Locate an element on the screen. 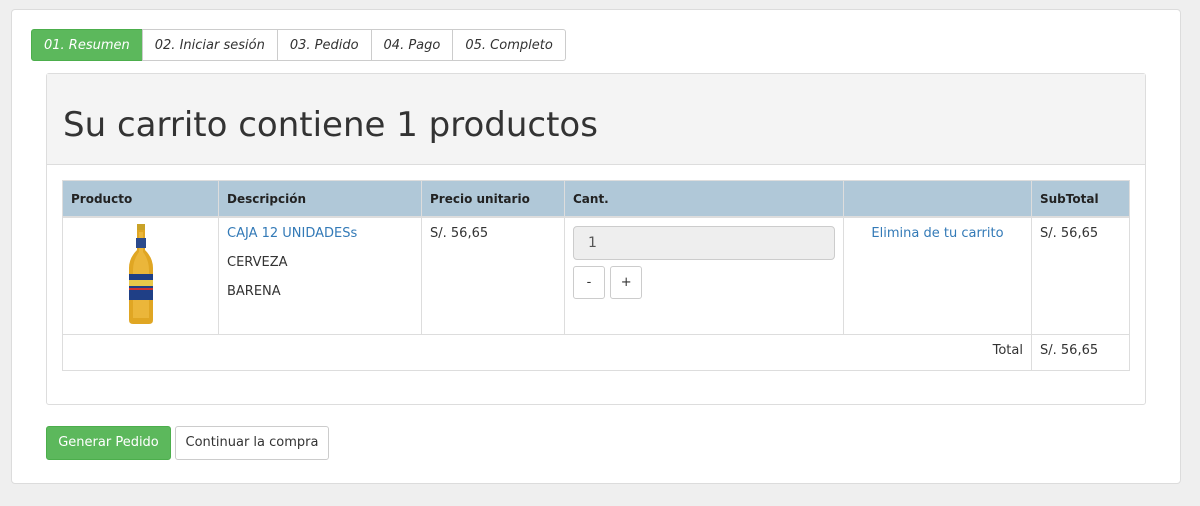 The image size is (1200, 506). continue-shopping-button: Continuar la compra is located at coordinates (252, 443).